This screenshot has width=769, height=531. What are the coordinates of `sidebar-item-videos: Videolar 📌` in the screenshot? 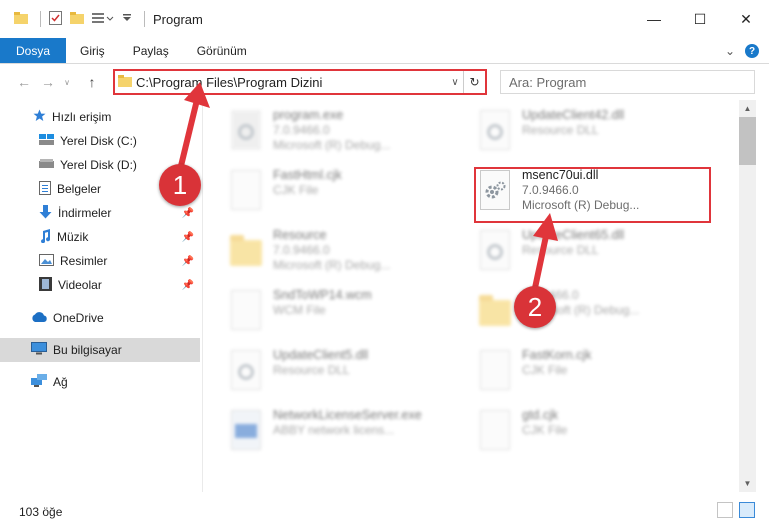 It's located at (100, 285).